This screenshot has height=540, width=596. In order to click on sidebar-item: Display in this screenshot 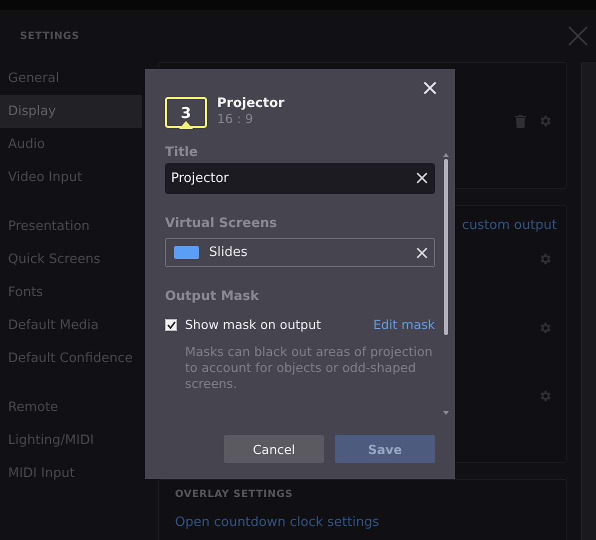, I will do `click(71, 111)`.